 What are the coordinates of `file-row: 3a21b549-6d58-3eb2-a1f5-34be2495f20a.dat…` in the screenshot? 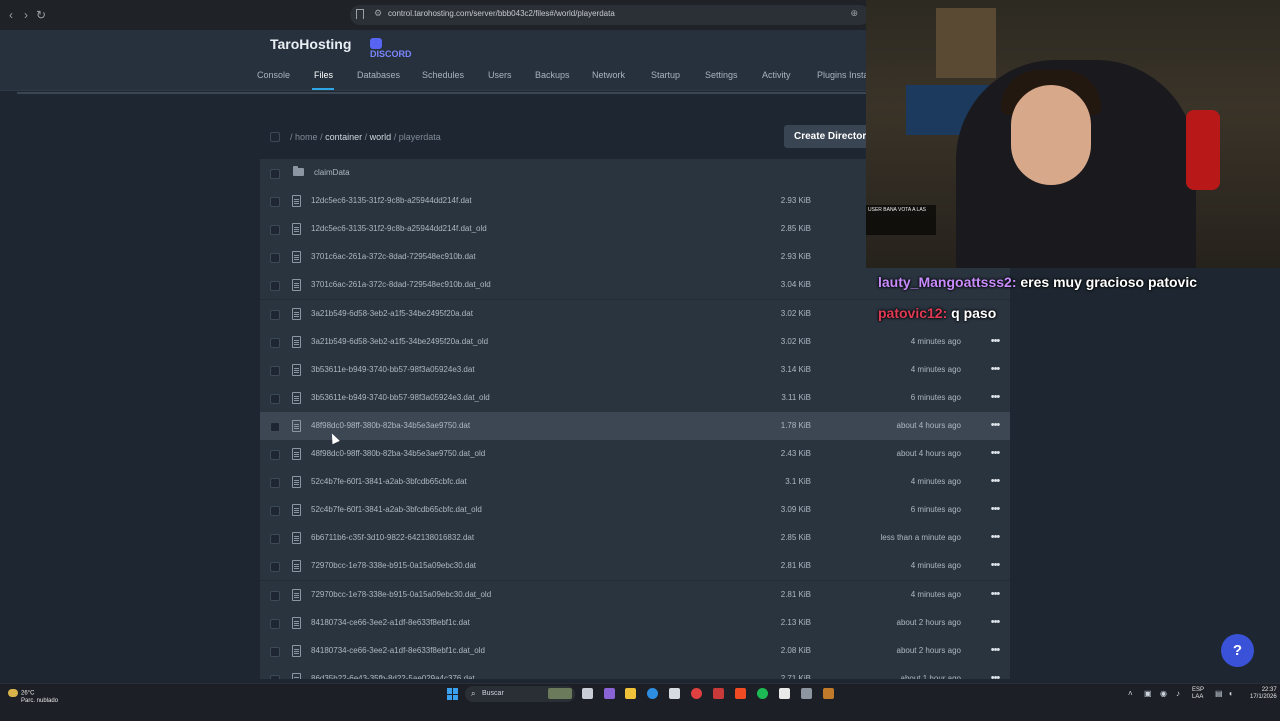 It's located at (635, 342).